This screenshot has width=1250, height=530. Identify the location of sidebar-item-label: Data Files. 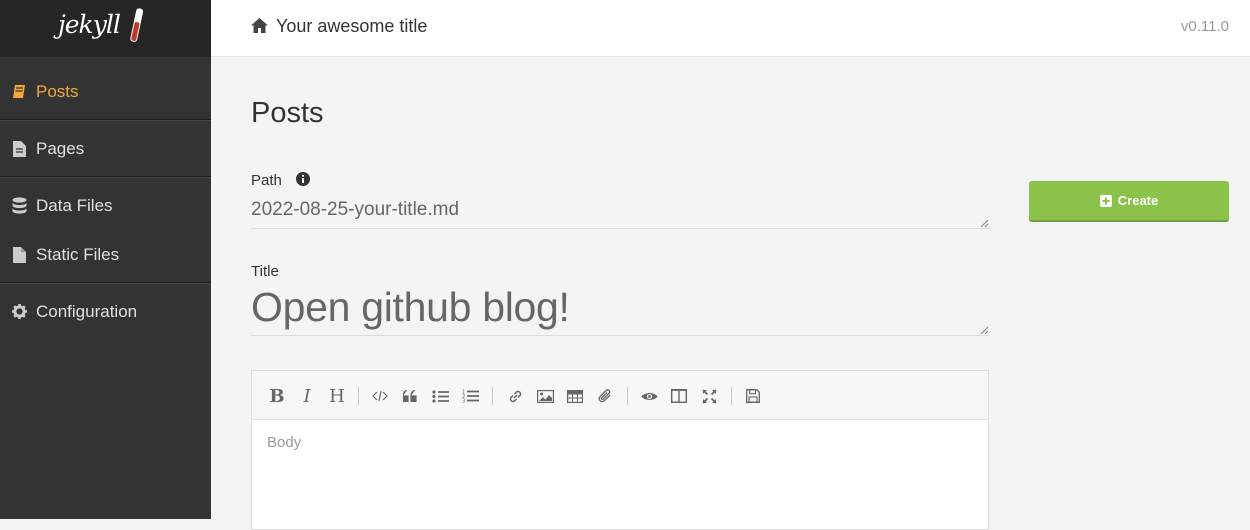
(74, 205).